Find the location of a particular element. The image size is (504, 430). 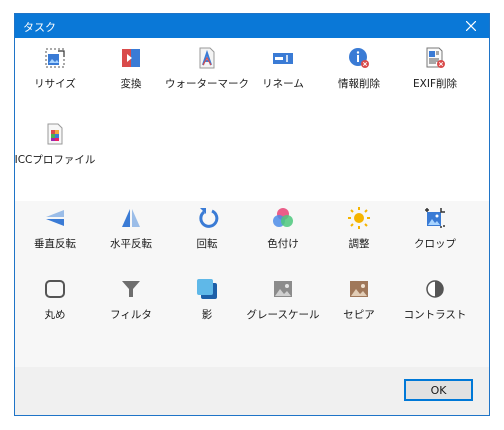

ok-button: OK is located at coordinates (438, 390).